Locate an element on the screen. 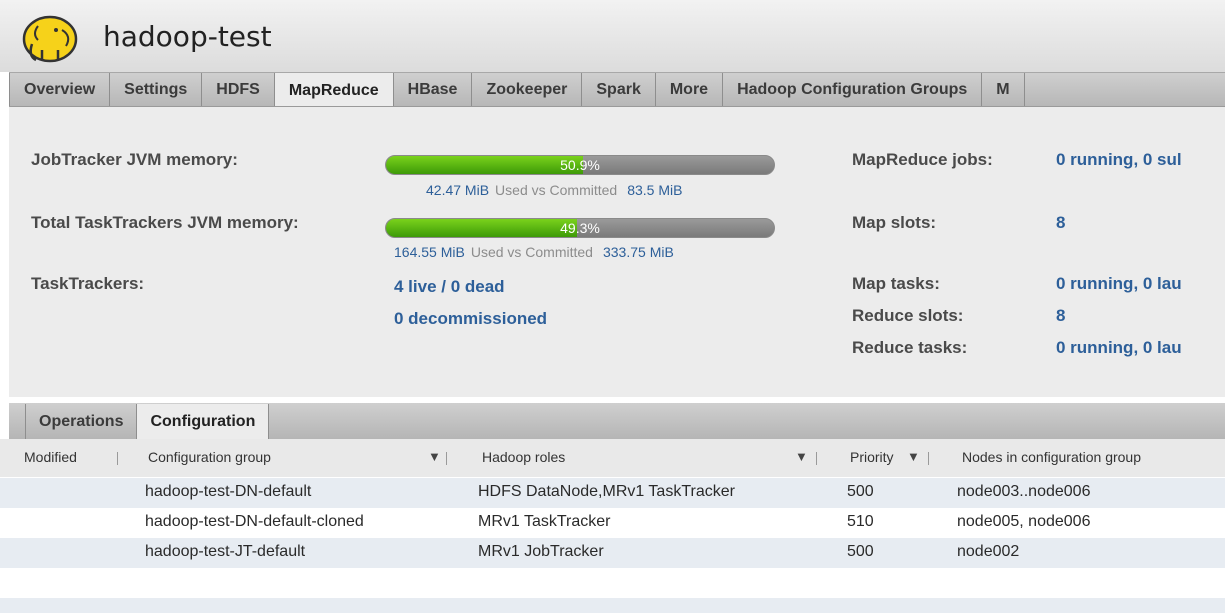 The image size is (1225, 613). reduce-slots-value: 8 is located at coordinates (1061, 315).